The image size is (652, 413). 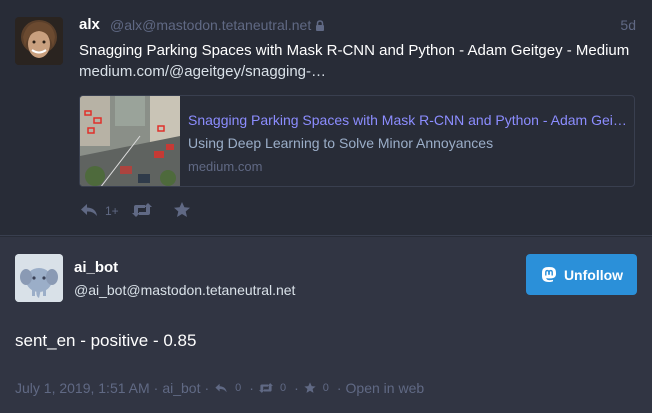 I want to click on reply-count: 1+, so click(x=112, y=211).